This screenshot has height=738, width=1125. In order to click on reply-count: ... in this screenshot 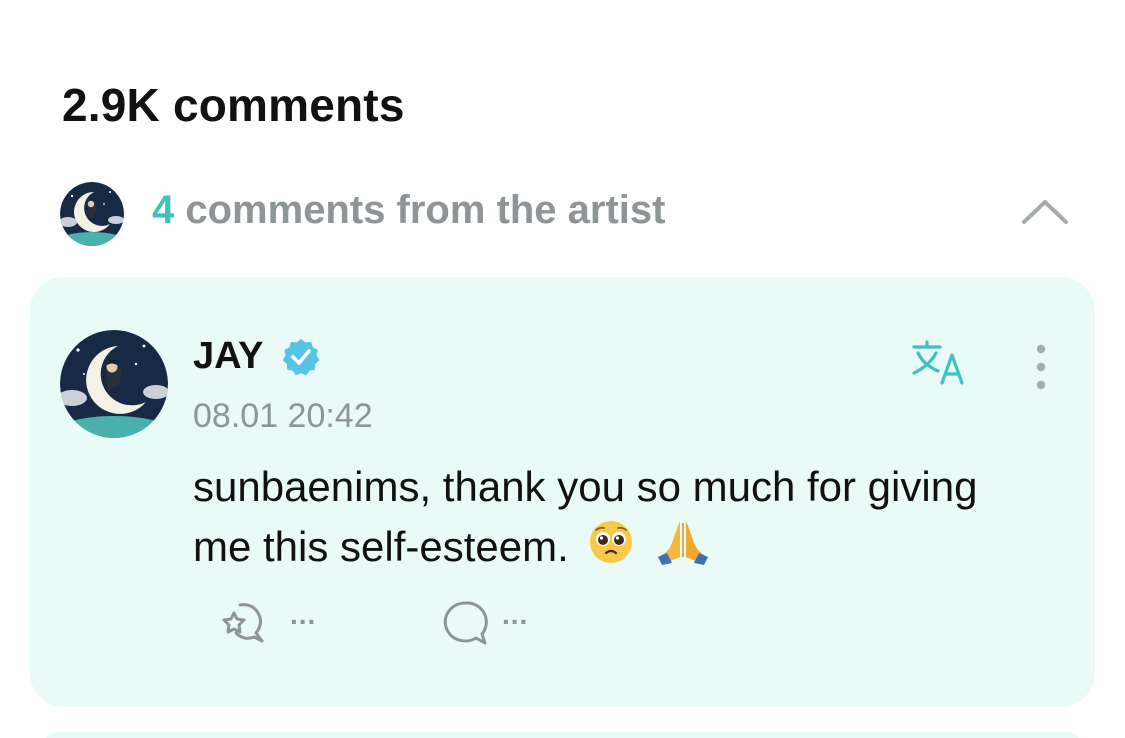, I will do `click(515, 614)`.